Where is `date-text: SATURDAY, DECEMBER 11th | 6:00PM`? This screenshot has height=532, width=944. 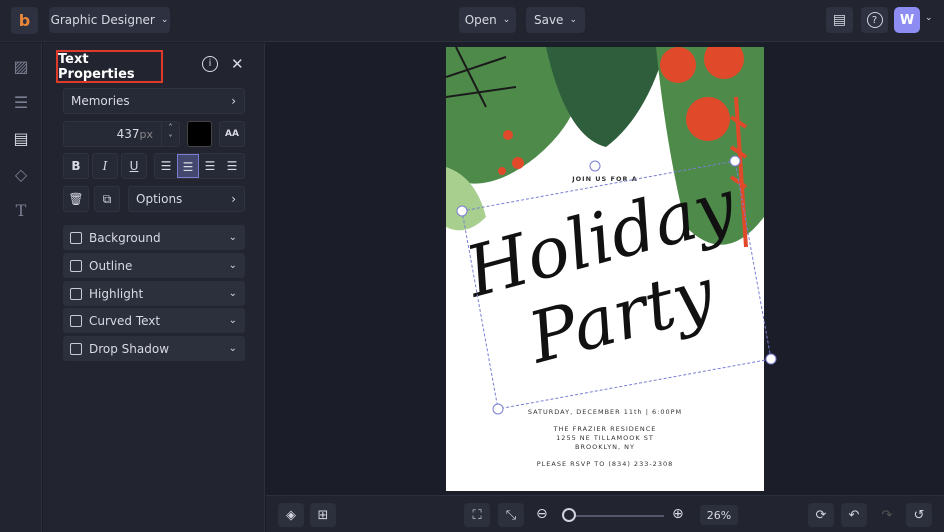
date-text: SATURDAY, DECEMBER 11th | 6:00PM is located at coordinates (605, 412).